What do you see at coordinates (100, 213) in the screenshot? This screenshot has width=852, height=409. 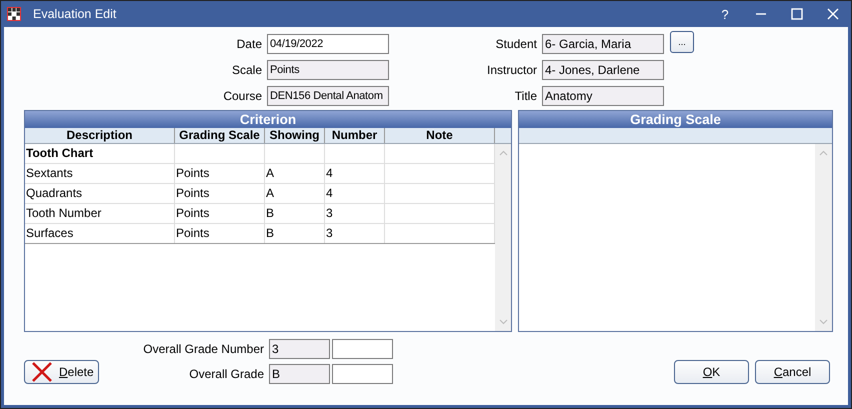 I see `table-cell: Tooth Number` at bounding box center [100, 213].